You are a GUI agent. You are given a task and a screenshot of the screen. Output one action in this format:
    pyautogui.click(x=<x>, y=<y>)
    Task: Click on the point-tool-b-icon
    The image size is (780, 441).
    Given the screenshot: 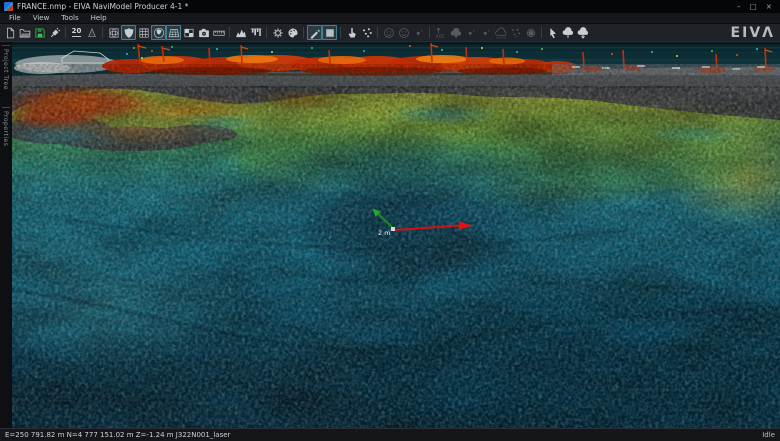 What is the action you would take?
    pyautogui.click(x=471, y=33)
    